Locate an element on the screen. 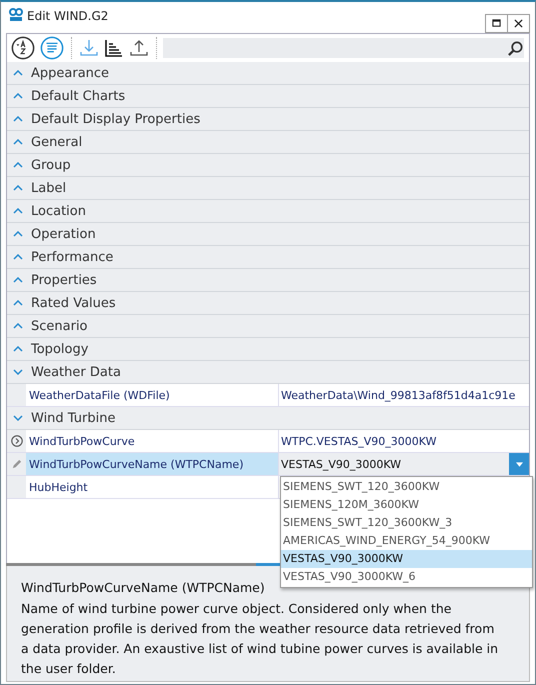 The height and width of the screenshot is (685, 536). category-row: Performance is located at coordinates (268, 257).